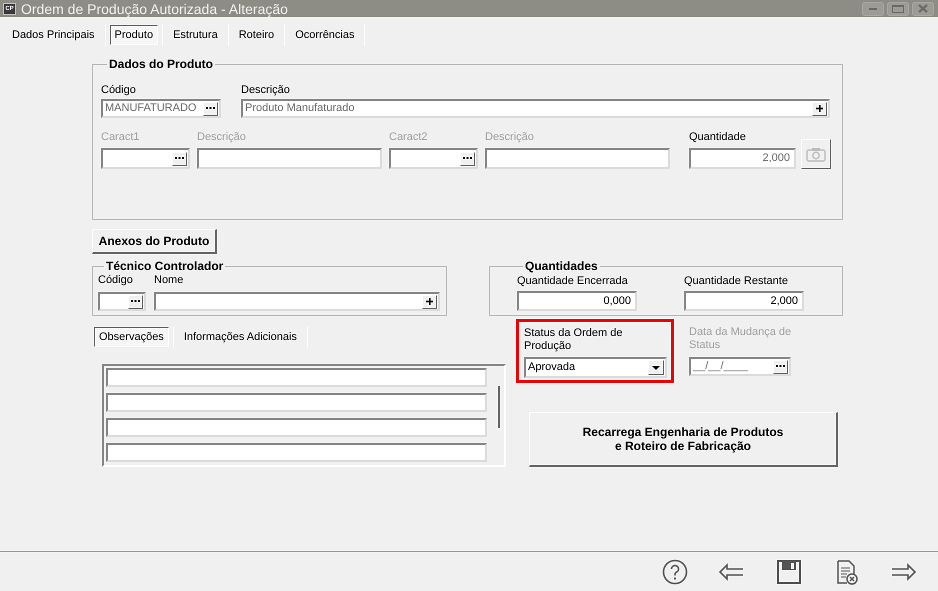 The image size is (938, 591). Describe the element at coordinates (240, 337) in the screenshot. I see `tab: Informações Adicionais` at that location.